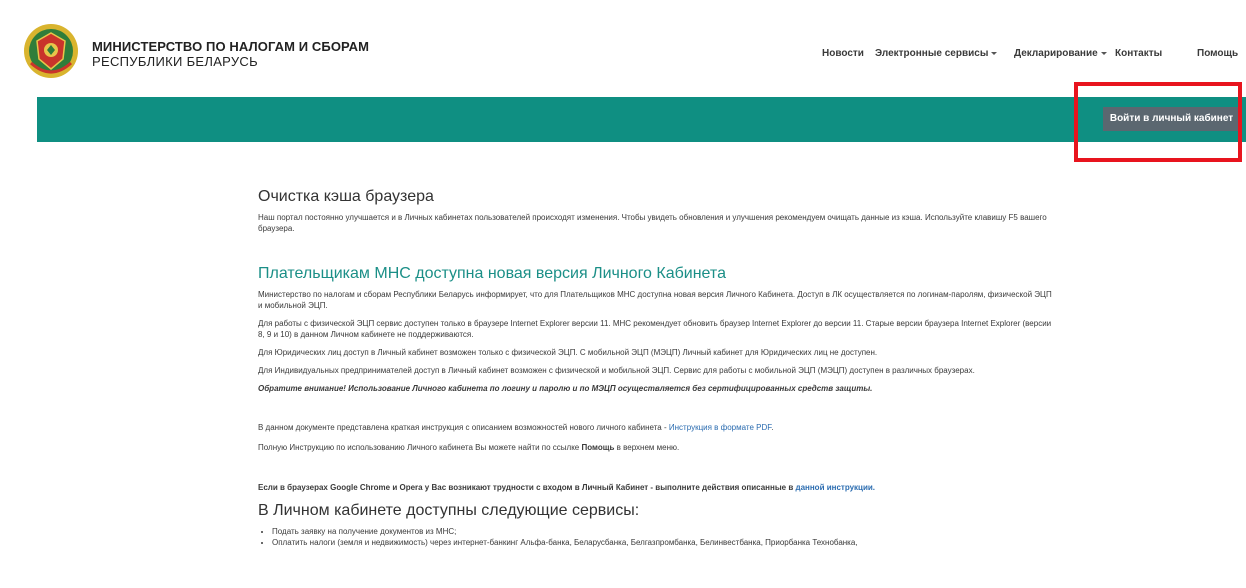 The image size is (1246, 588). I want to click on nav-declaring: Декларирование, so click(1060, 53).